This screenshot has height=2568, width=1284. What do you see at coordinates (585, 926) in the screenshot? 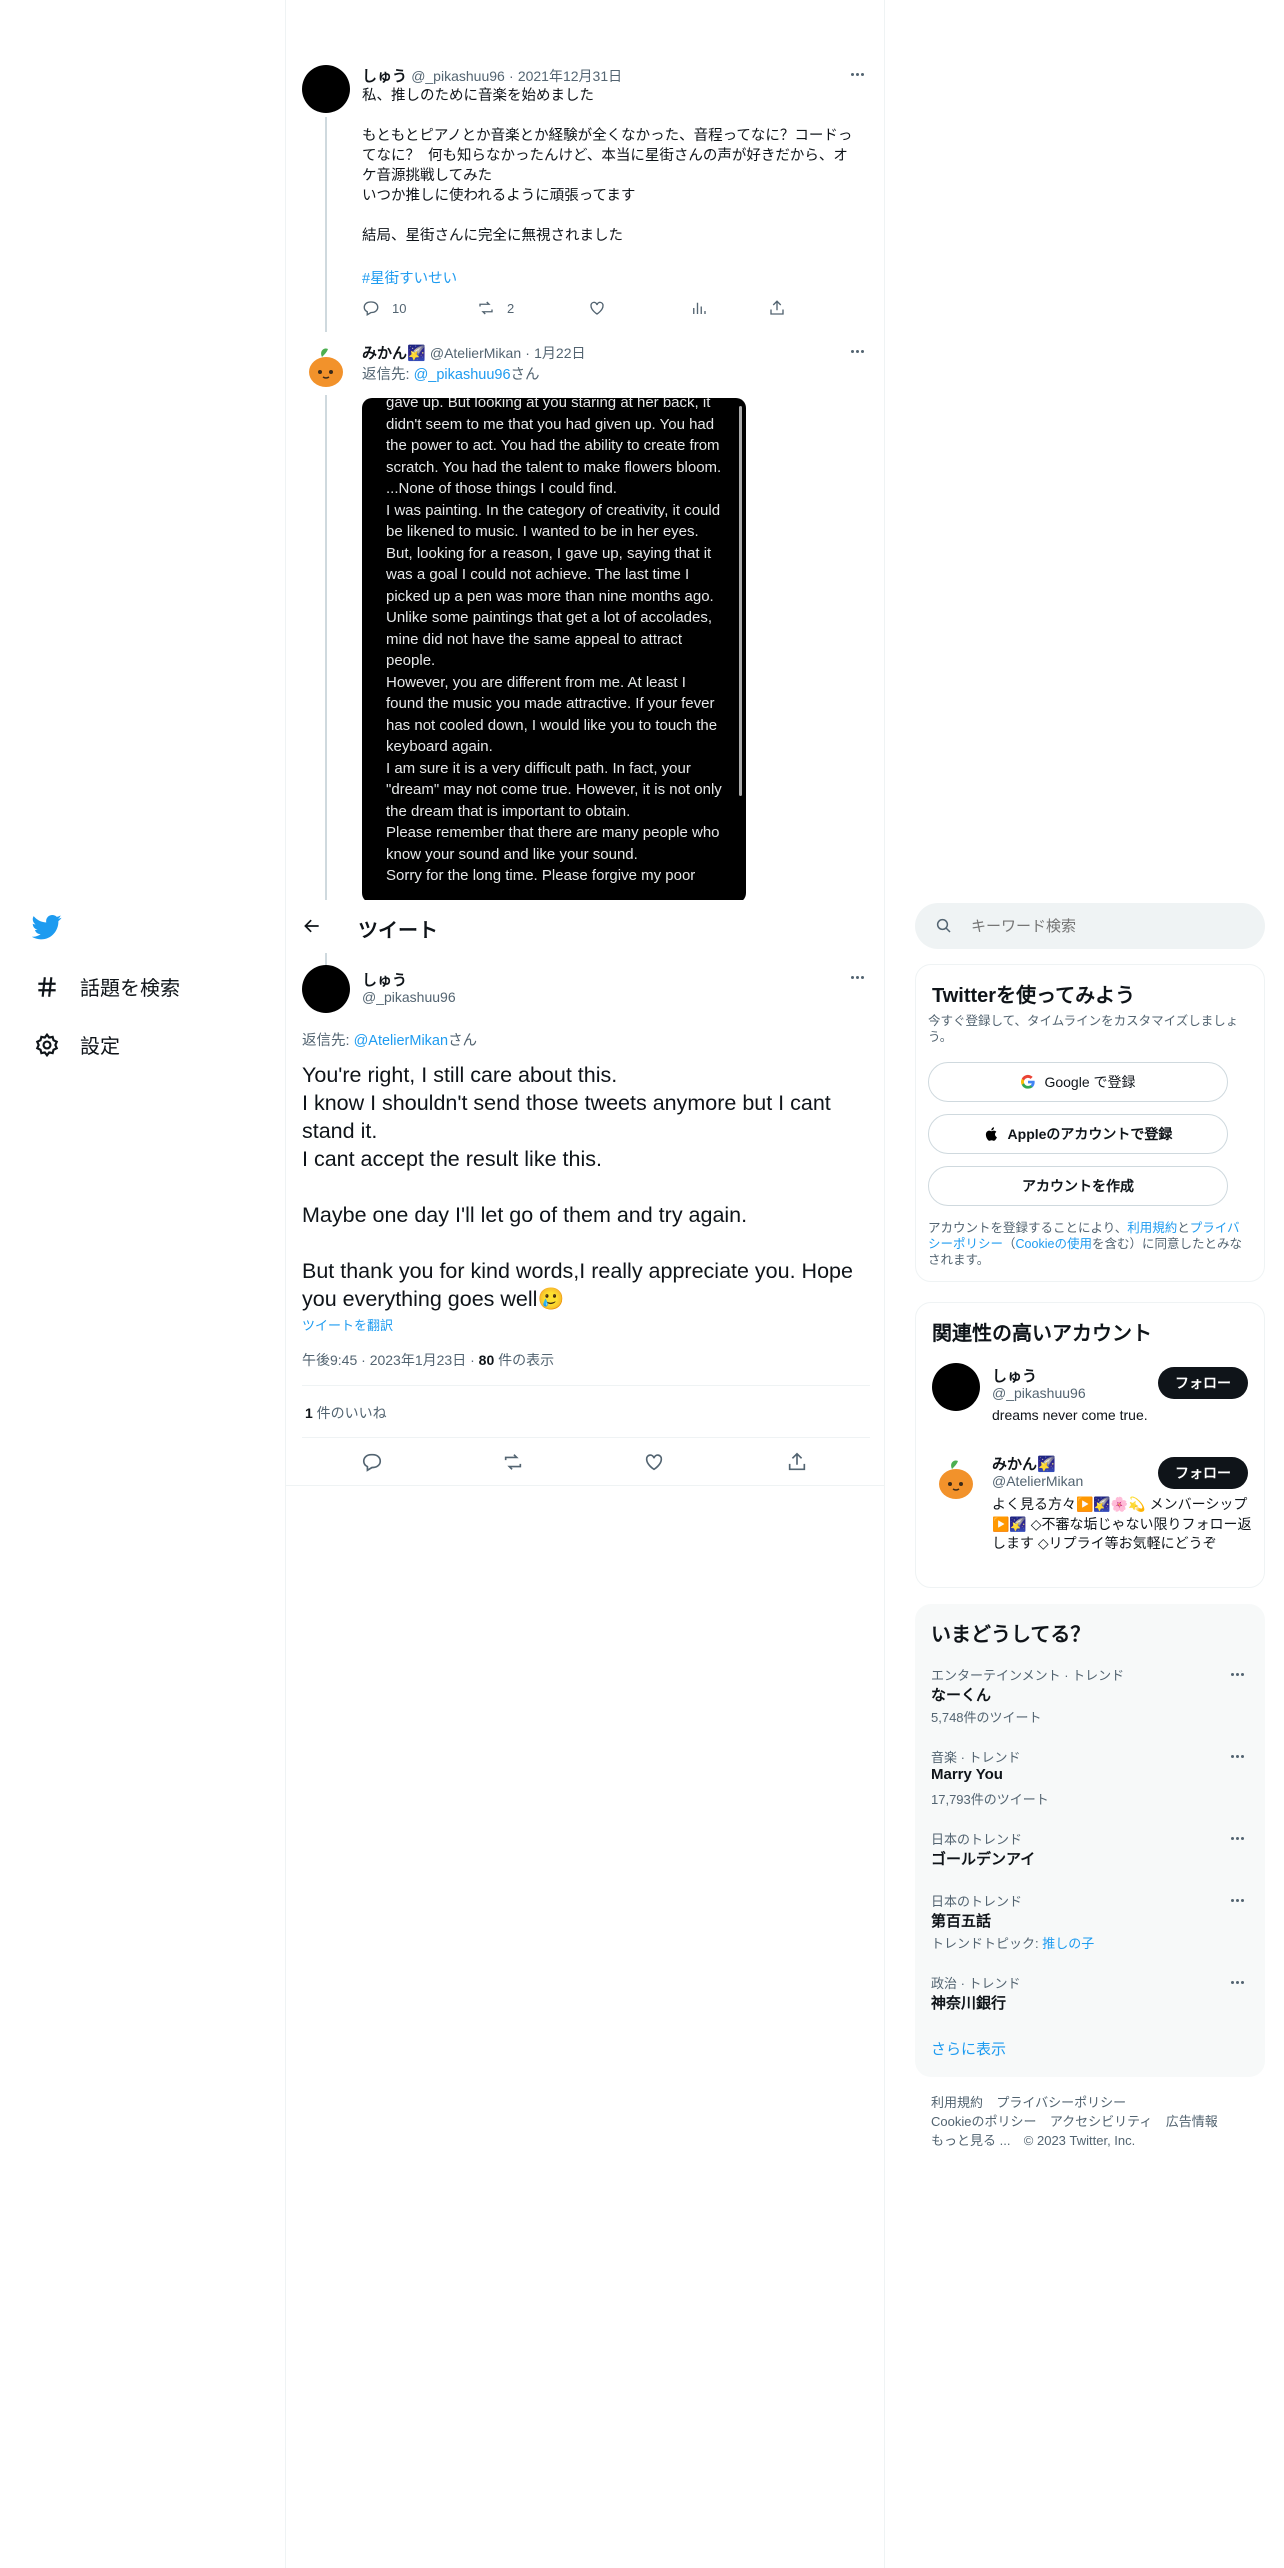
I see `tweet-header-bar: ツイート` at bounding box center [585, 926].